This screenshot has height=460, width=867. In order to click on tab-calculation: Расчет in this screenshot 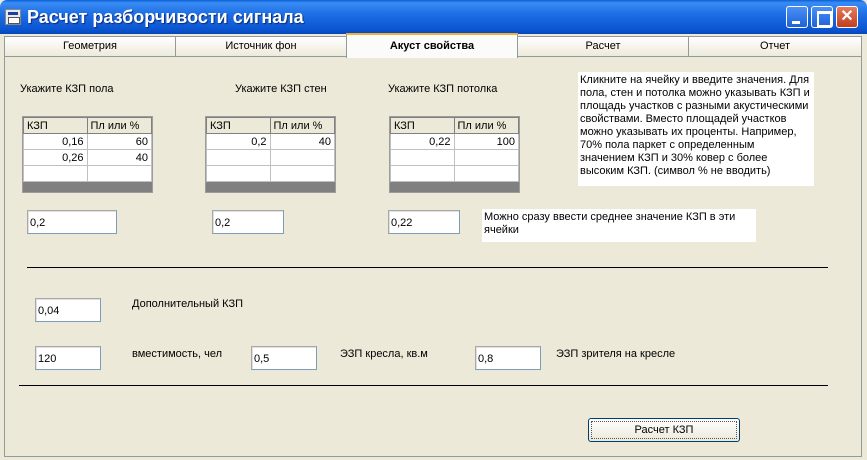, I will do `click(603, 46)`.